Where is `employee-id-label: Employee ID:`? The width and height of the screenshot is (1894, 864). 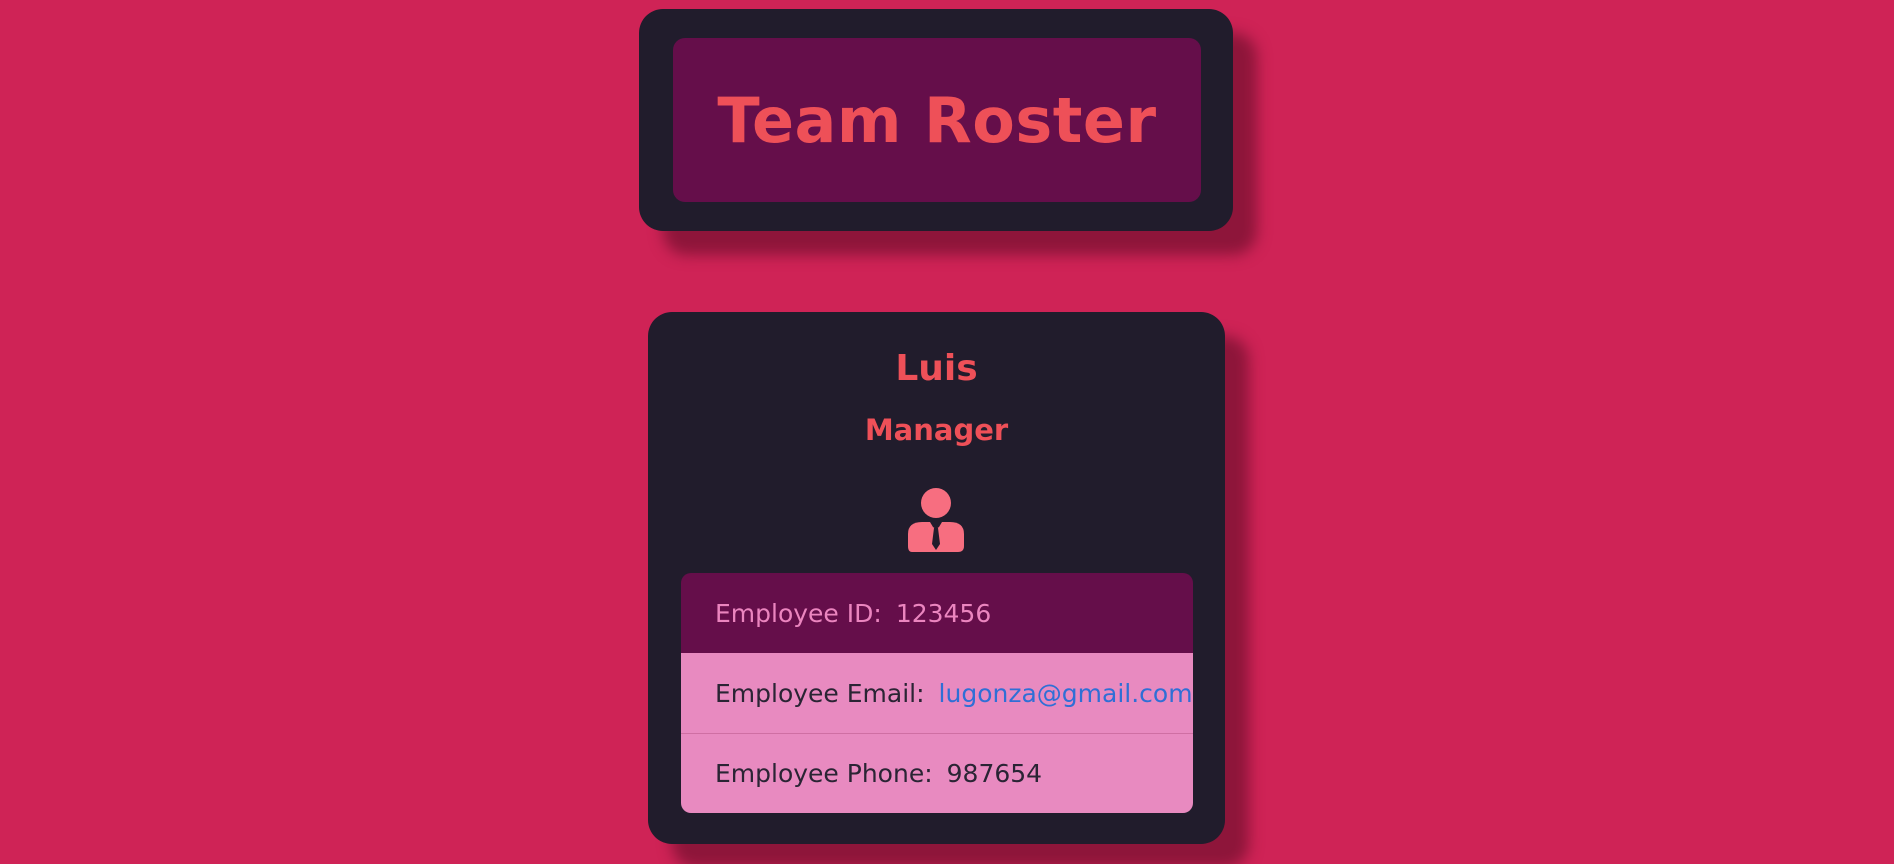
employee-id-label: Employee ID: is located at coordinates (798, 613).